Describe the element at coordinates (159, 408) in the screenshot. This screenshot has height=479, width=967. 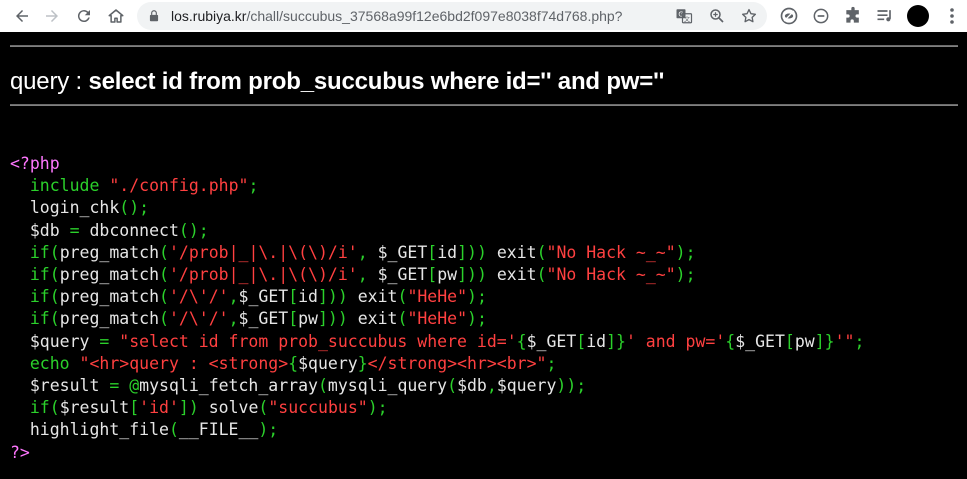
I see `code-token: 'id'` at that location.